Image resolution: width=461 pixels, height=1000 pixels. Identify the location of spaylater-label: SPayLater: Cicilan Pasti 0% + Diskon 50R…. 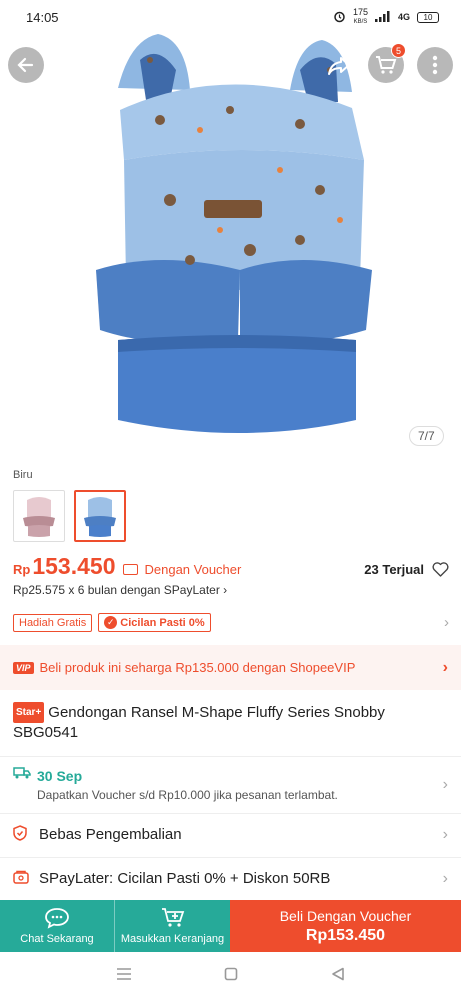
(185, 878).